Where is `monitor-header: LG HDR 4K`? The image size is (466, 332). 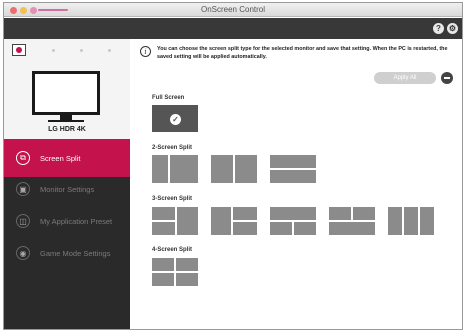
monitor-header: LG HDR 4K is located at coordinates (67, 89).